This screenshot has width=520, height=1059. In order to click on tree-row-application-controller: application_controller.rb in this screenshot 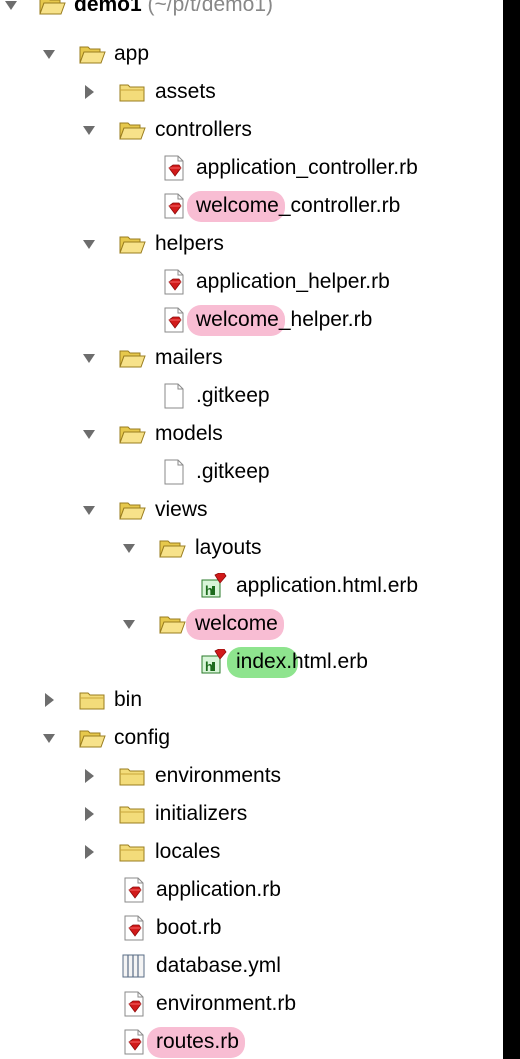, I will do `click(251, 168)`.